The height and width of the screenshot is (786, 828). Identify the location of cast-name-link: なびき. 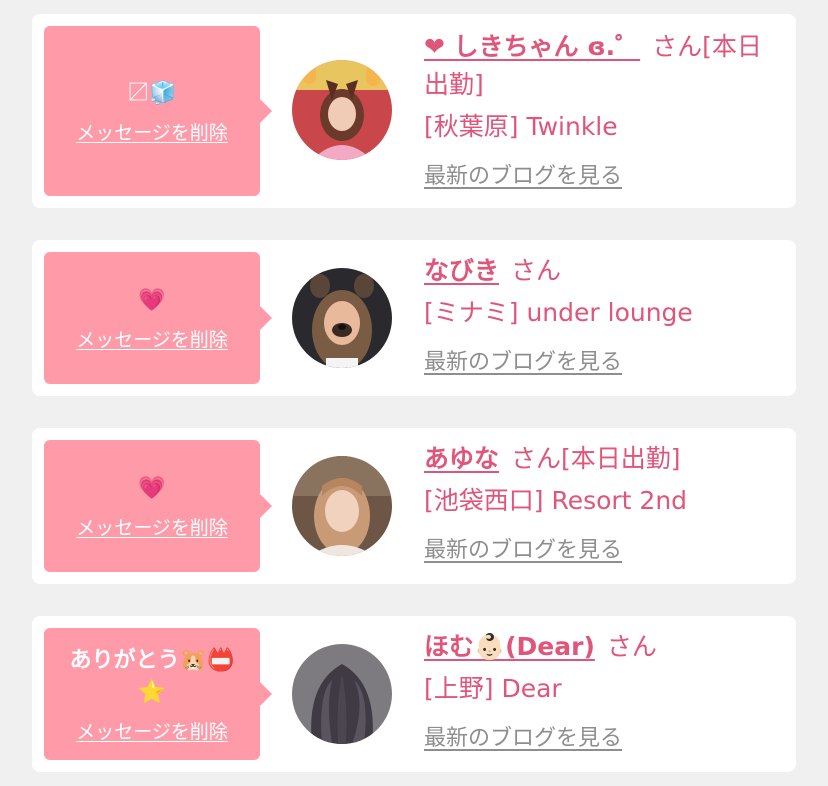
(461, 270).